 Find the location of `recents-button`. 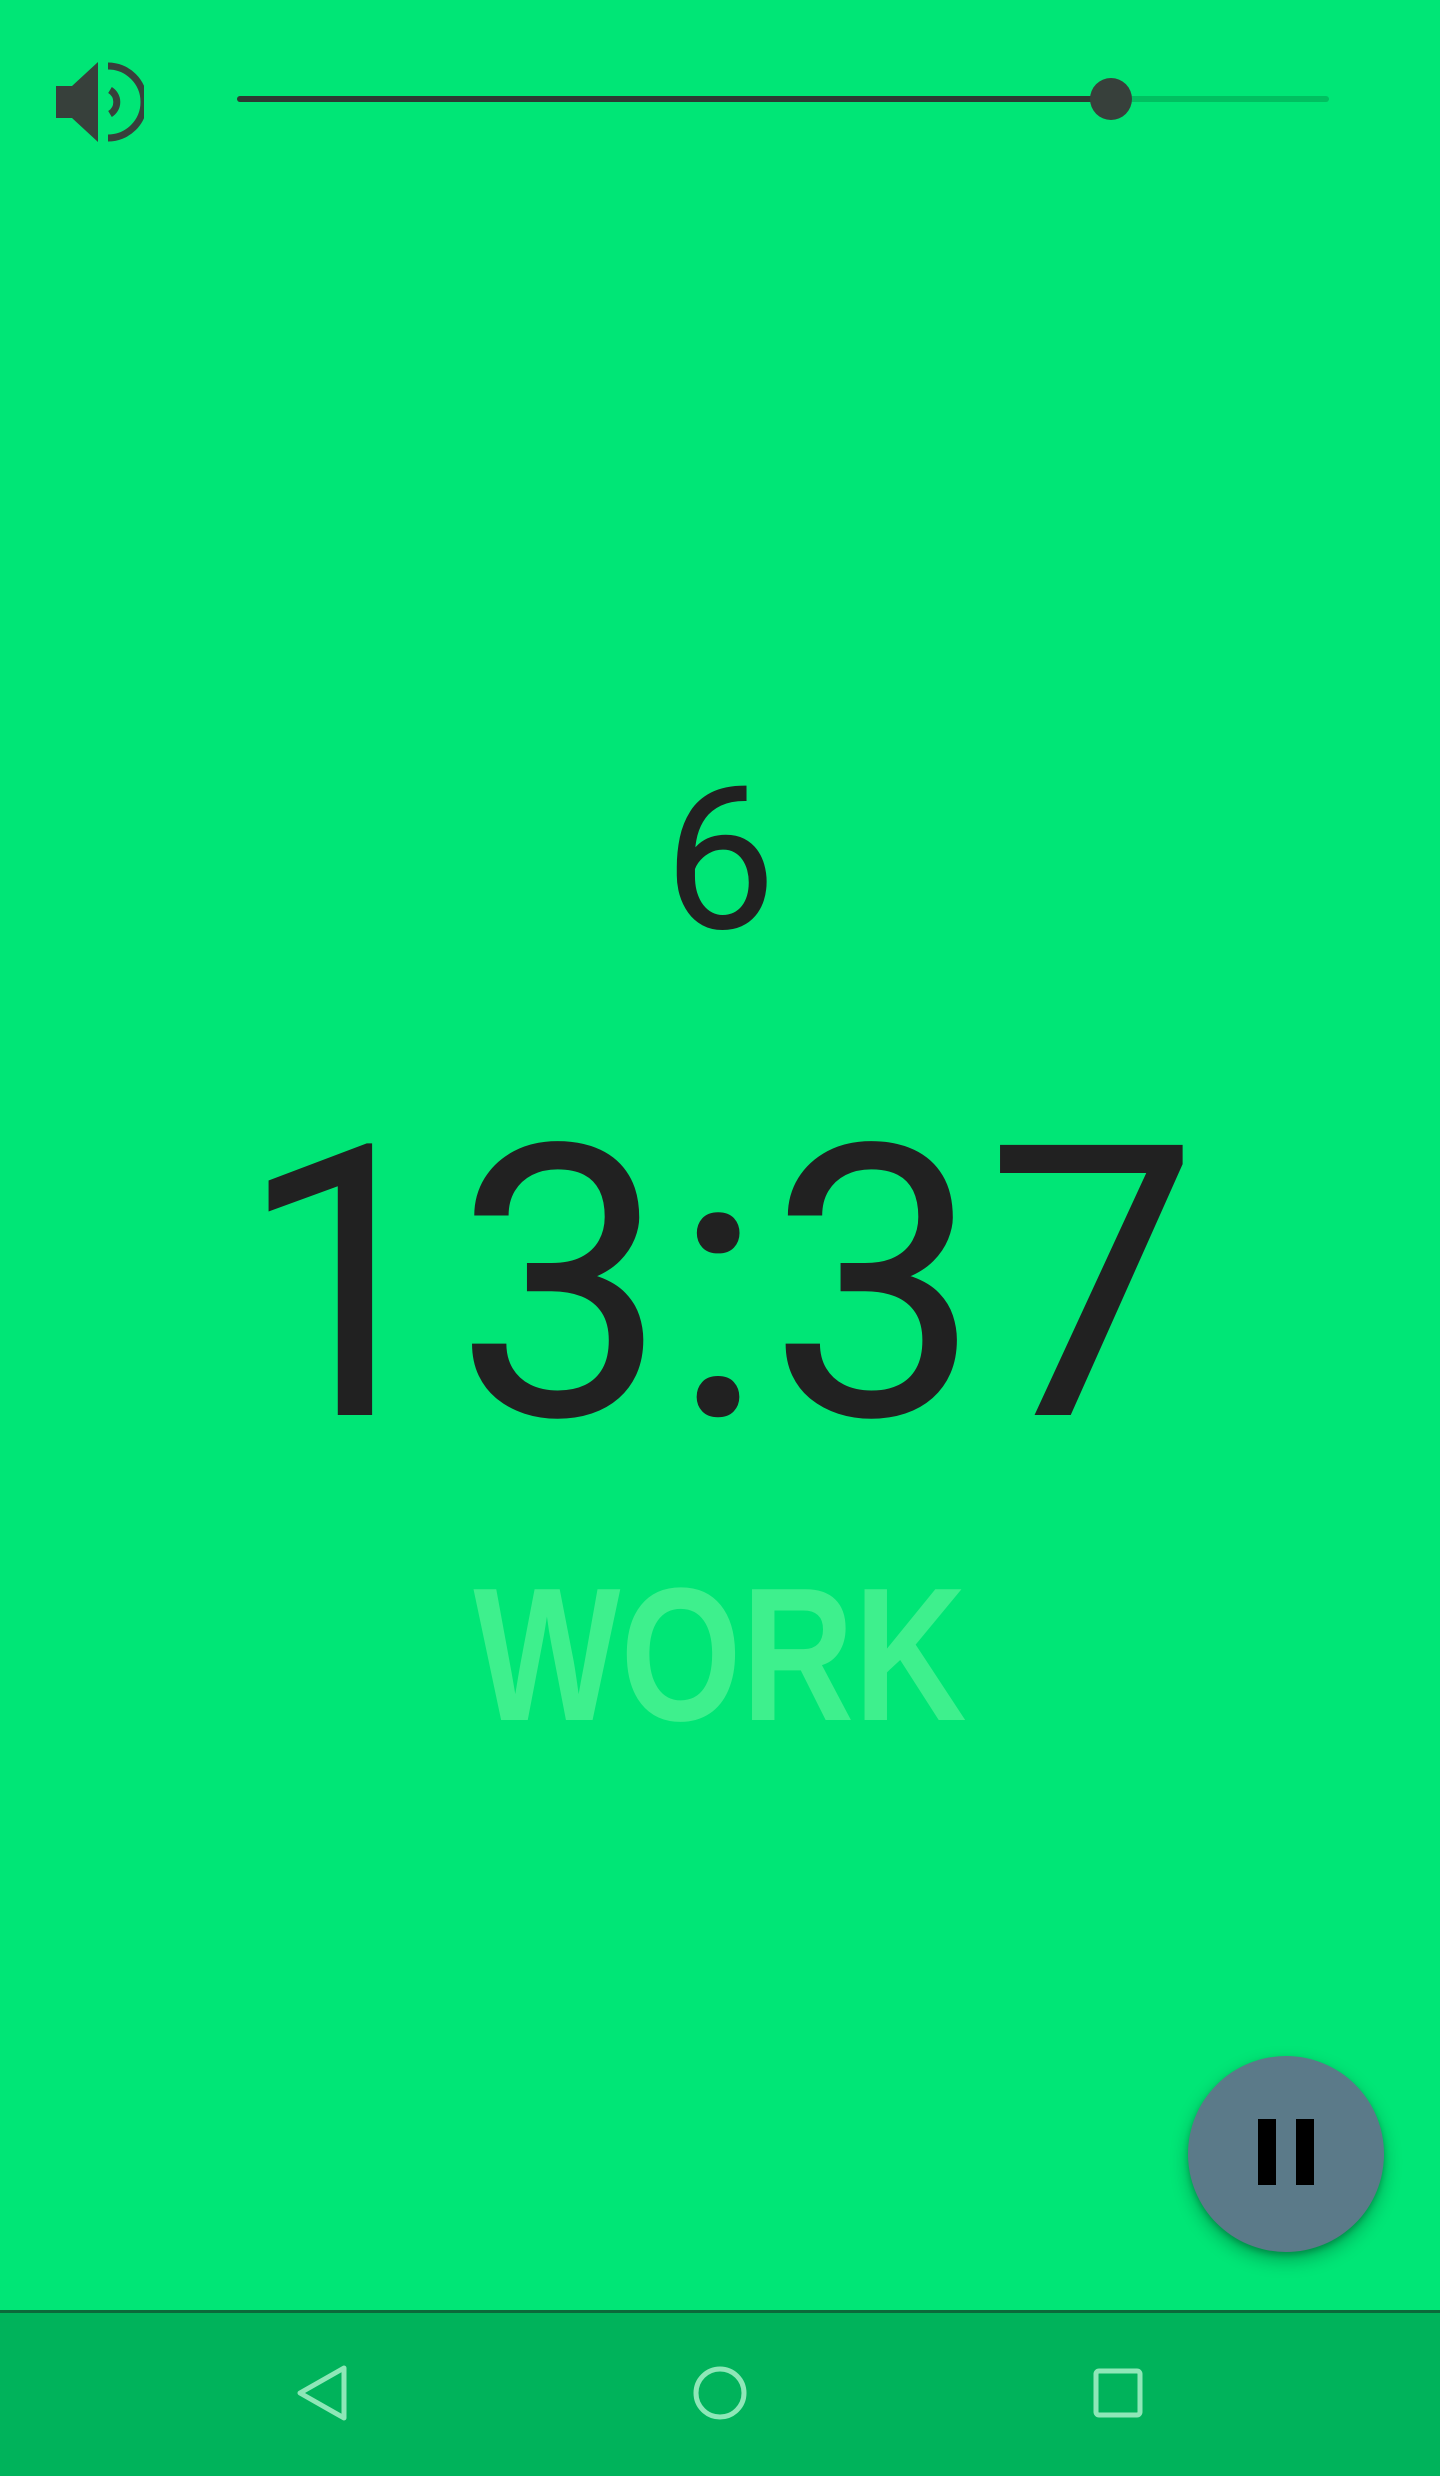

recents-button is located at coordinates (1118, 2395).